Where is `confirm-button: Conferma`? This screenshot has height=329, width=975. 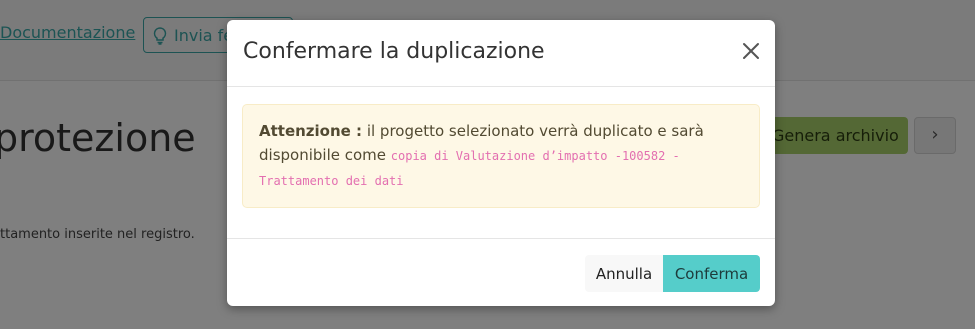
confirm-button: Conferma is located at coordinates (711, 273).